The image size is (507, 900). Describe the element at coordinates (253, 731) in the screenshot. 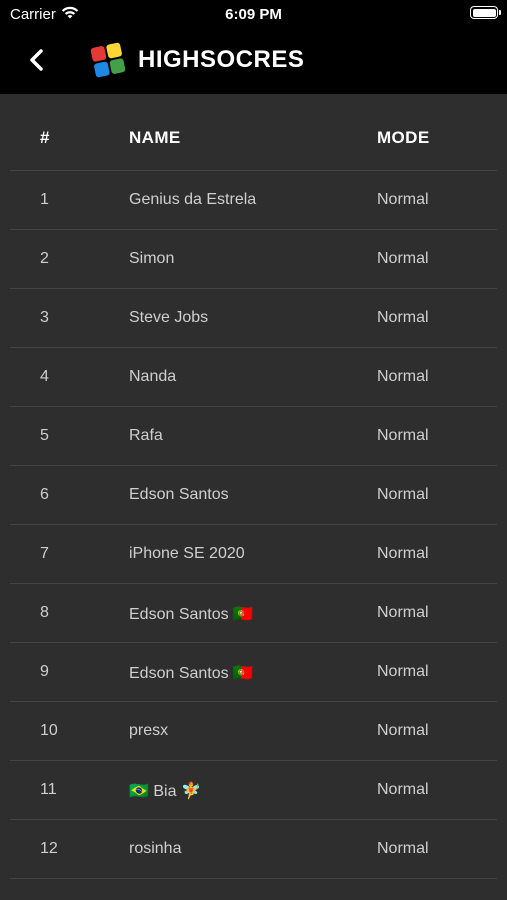

I see `table-row: 10 presx Normal` at that location.